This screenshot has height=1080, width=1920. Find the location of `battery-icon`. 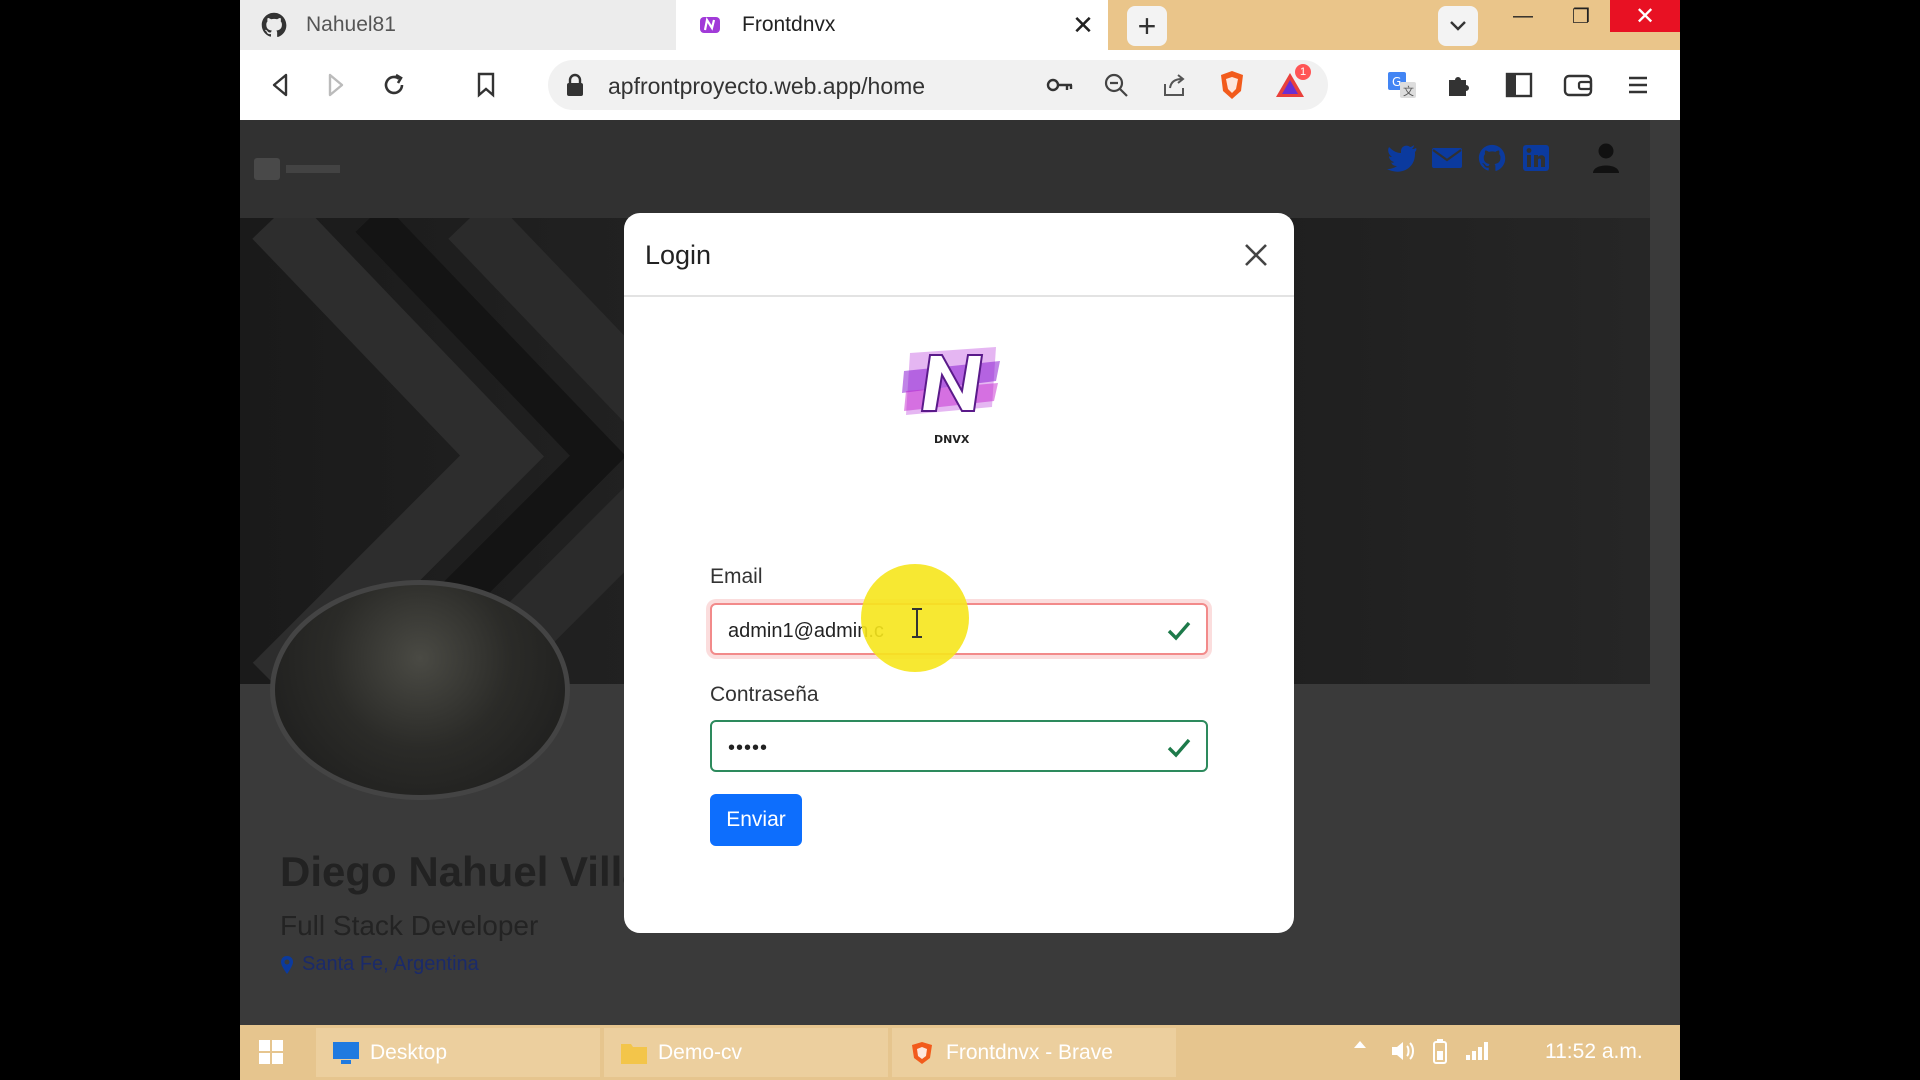

battery-icon is located at coordinates (1440, 1051).